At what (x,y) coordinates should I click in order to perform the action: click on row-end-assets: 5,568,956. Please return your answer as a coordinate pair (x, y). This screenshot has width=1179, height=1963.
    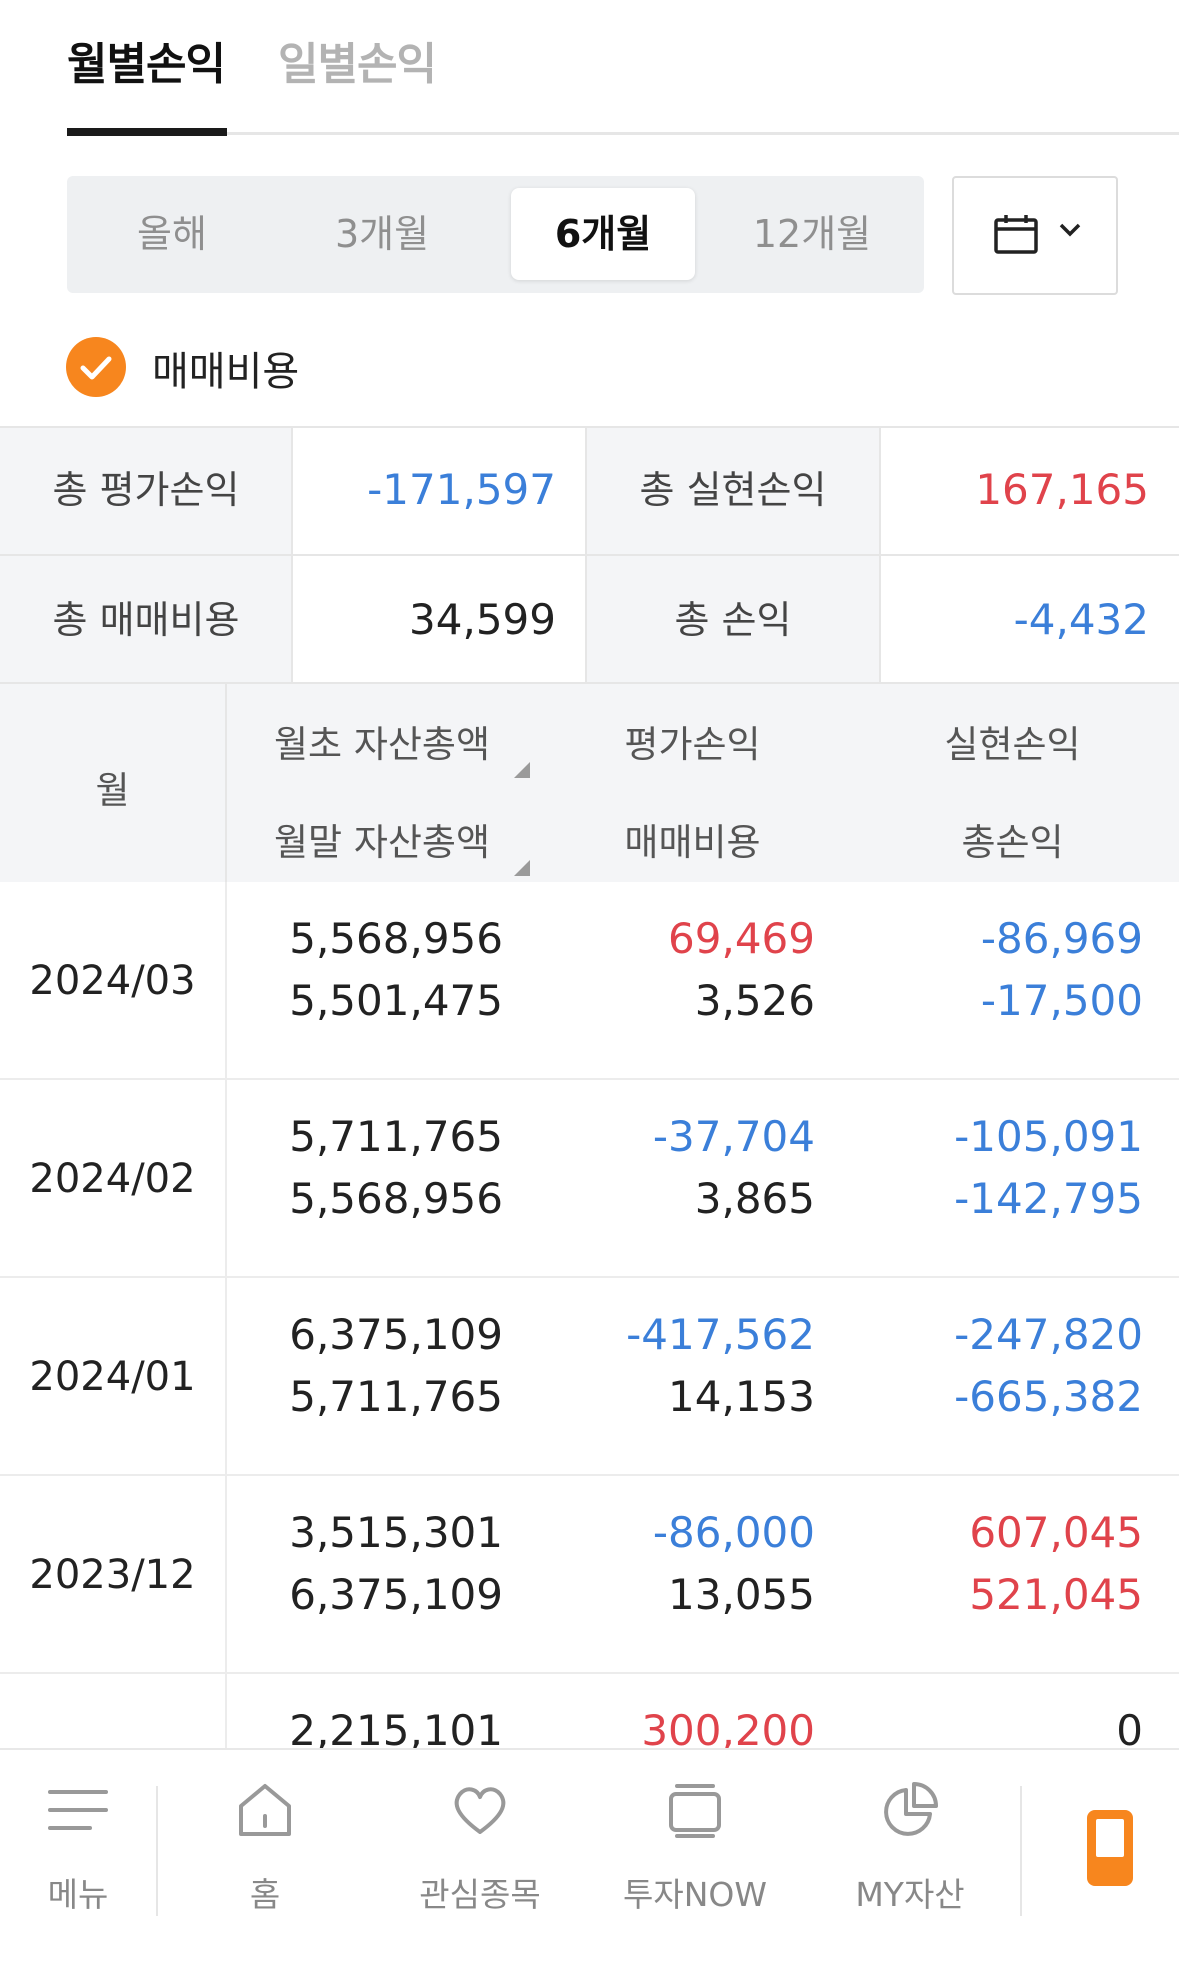
    Looking at the image, I should click on (396, 1198).